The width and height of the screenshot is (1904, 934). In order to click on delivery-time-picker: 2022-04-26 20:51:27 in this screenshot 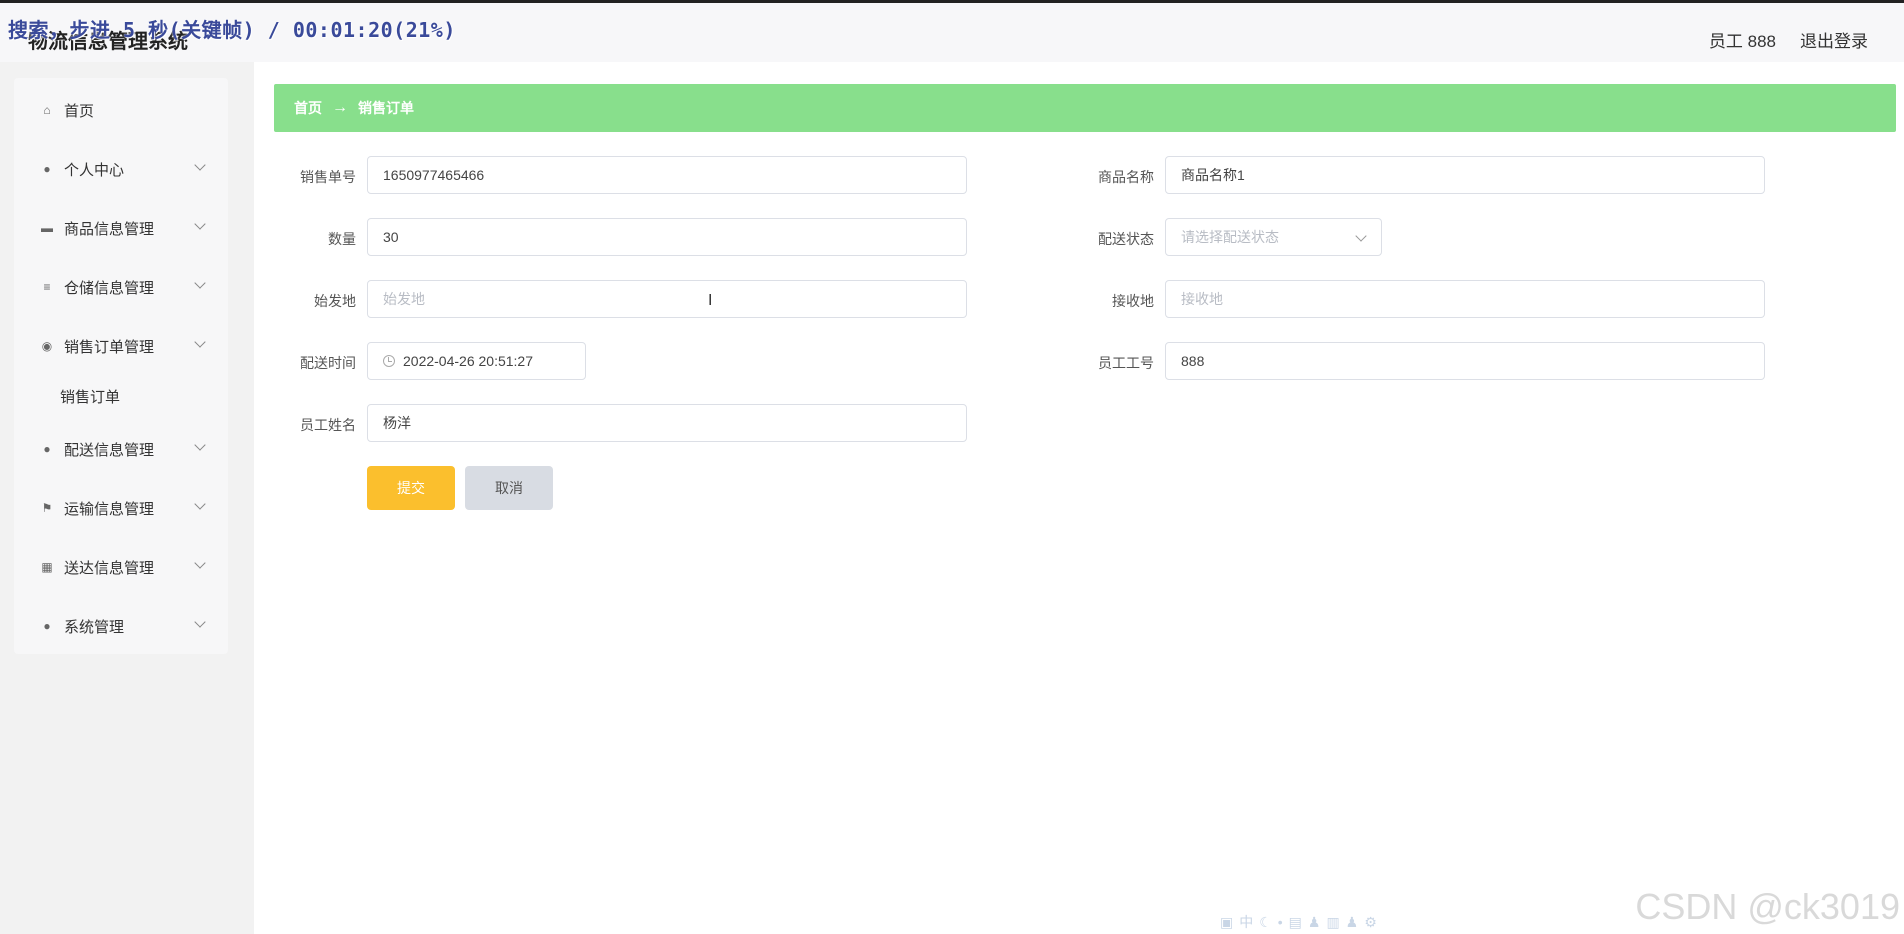, I will do `click(476, 361)`.